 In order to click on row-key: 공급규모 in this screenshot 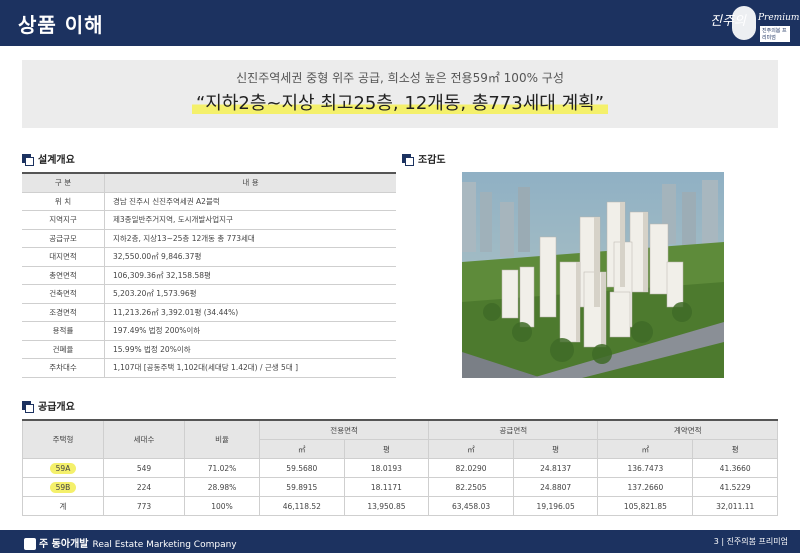, I will do `click(63, 238)`.